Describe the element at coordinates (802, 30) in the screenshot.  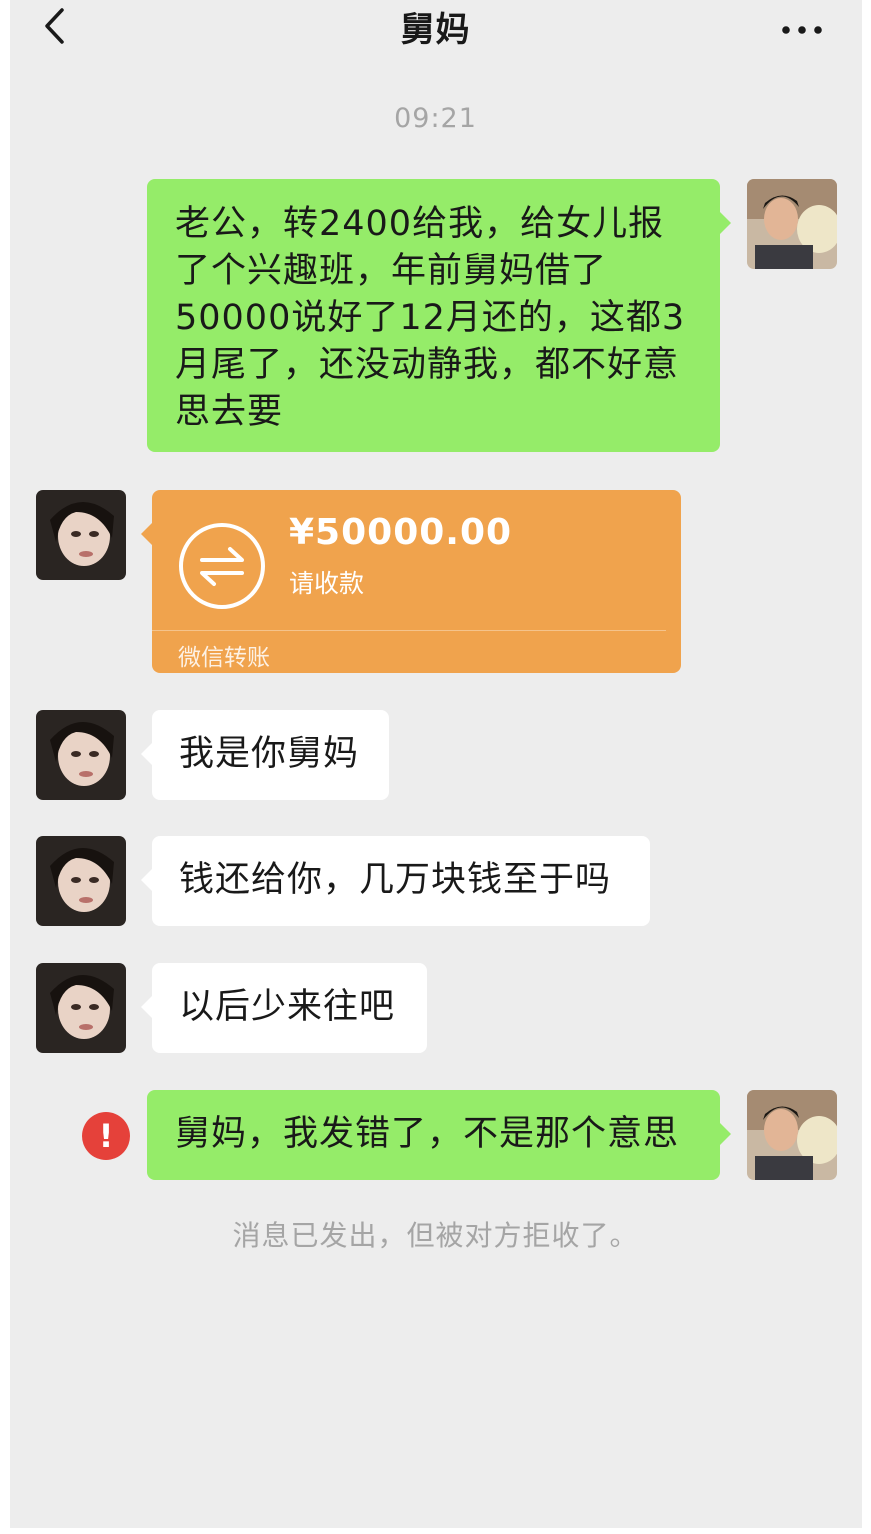
I see `more-dots-icon` at that location.